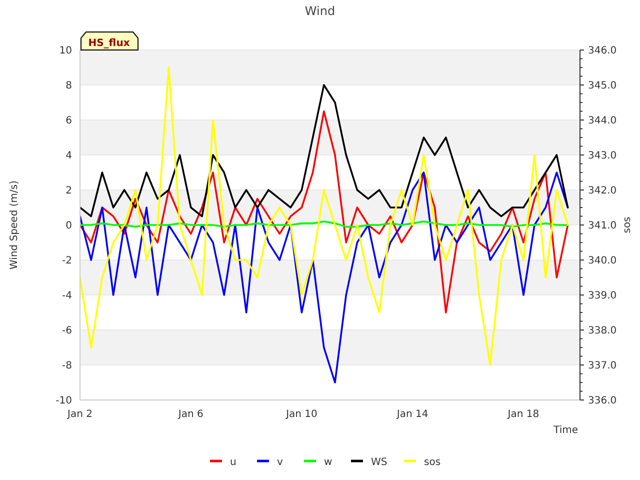 Image resolution: width=640 pixels, height=480 pixels. I want to click on tick-label: 338.0, so click(602, 331).